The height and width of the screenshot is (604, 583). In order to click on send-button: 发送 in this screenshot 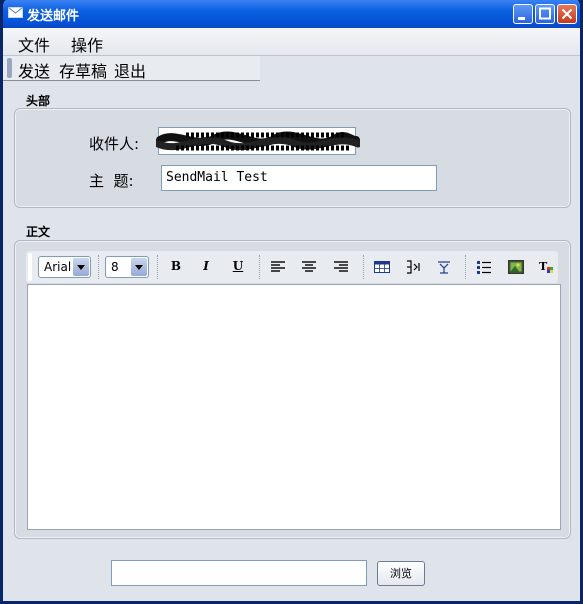, I will do `click(34, 70)`.